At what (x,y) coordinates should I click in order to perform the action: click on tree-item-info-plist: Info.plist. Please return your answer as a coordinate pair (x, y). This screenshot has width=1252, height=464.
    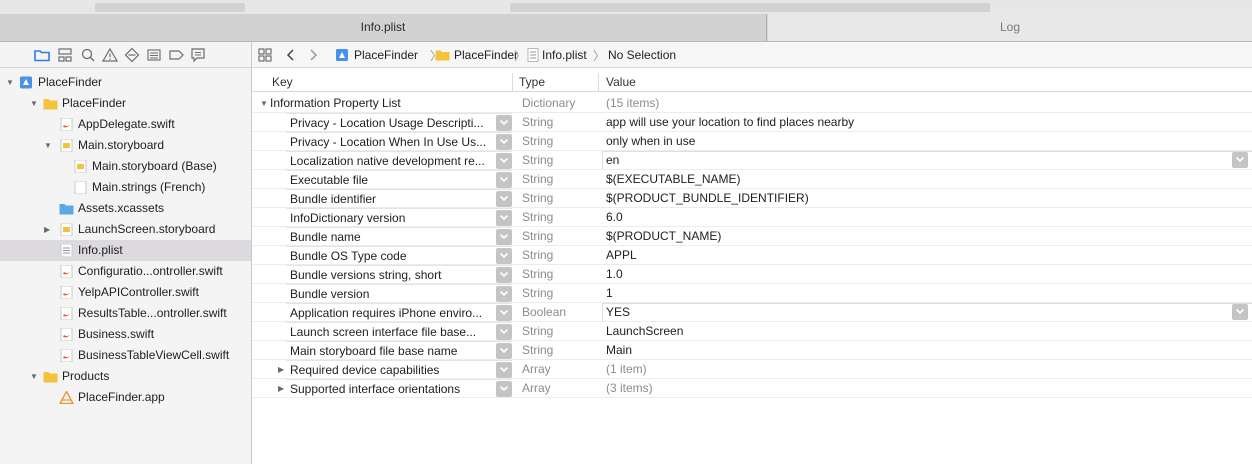
    Looking at the image, I should click on (125, 250).